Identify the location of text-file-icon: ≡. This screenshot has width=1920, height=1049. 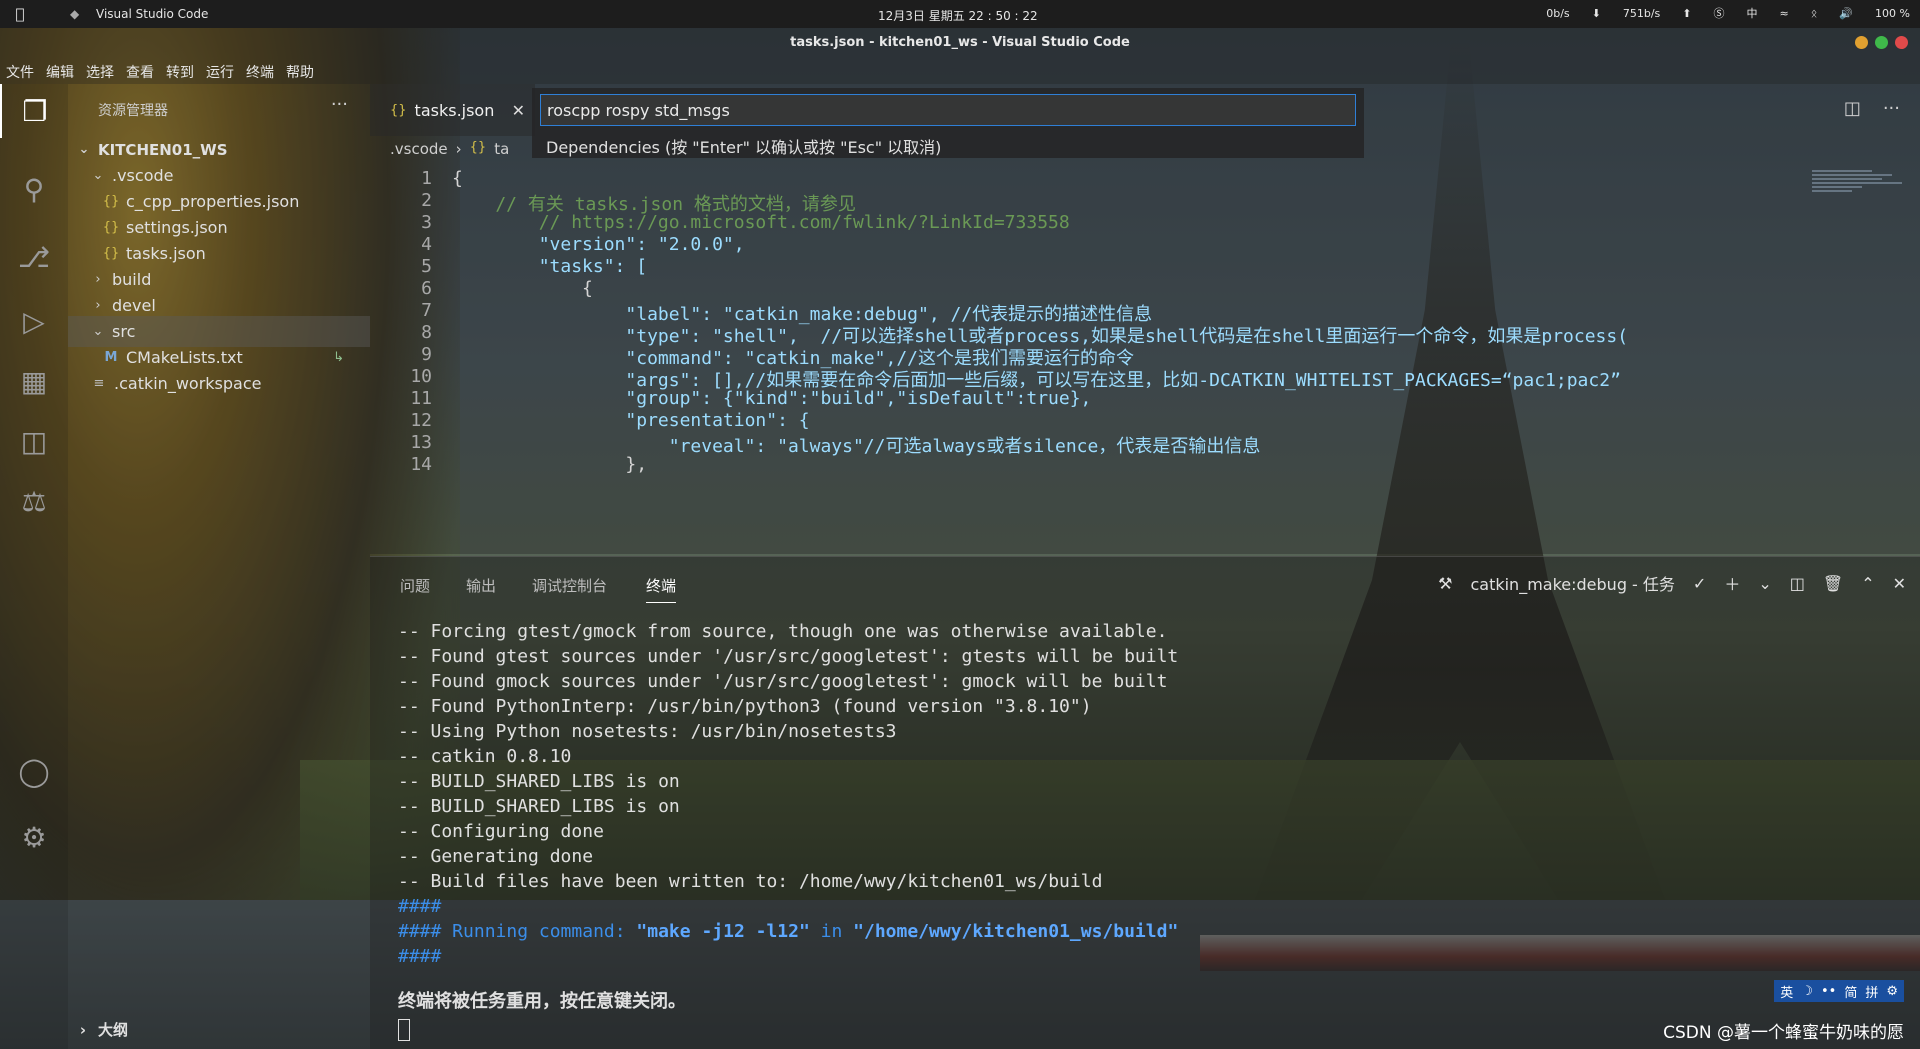
(99, 383).